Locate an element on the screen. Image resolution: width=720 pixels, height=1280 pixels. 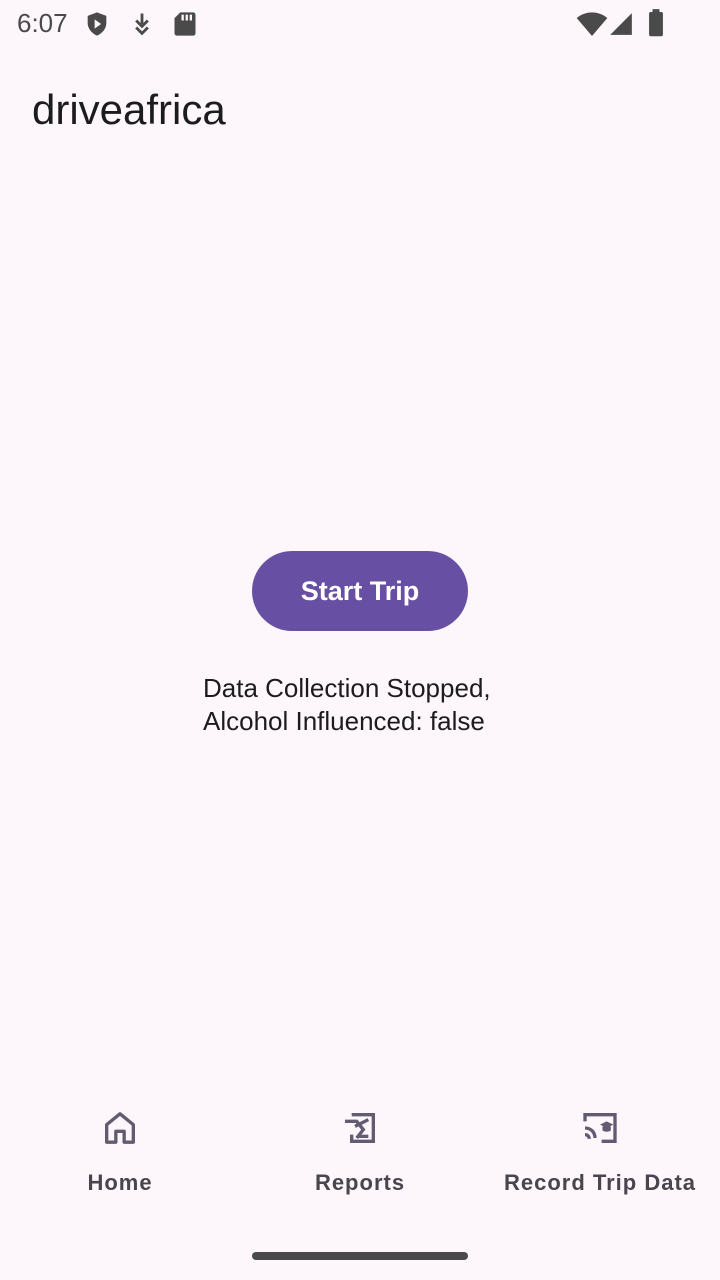
start-trip-button: Start Trip is located at coordinates (360, 591).